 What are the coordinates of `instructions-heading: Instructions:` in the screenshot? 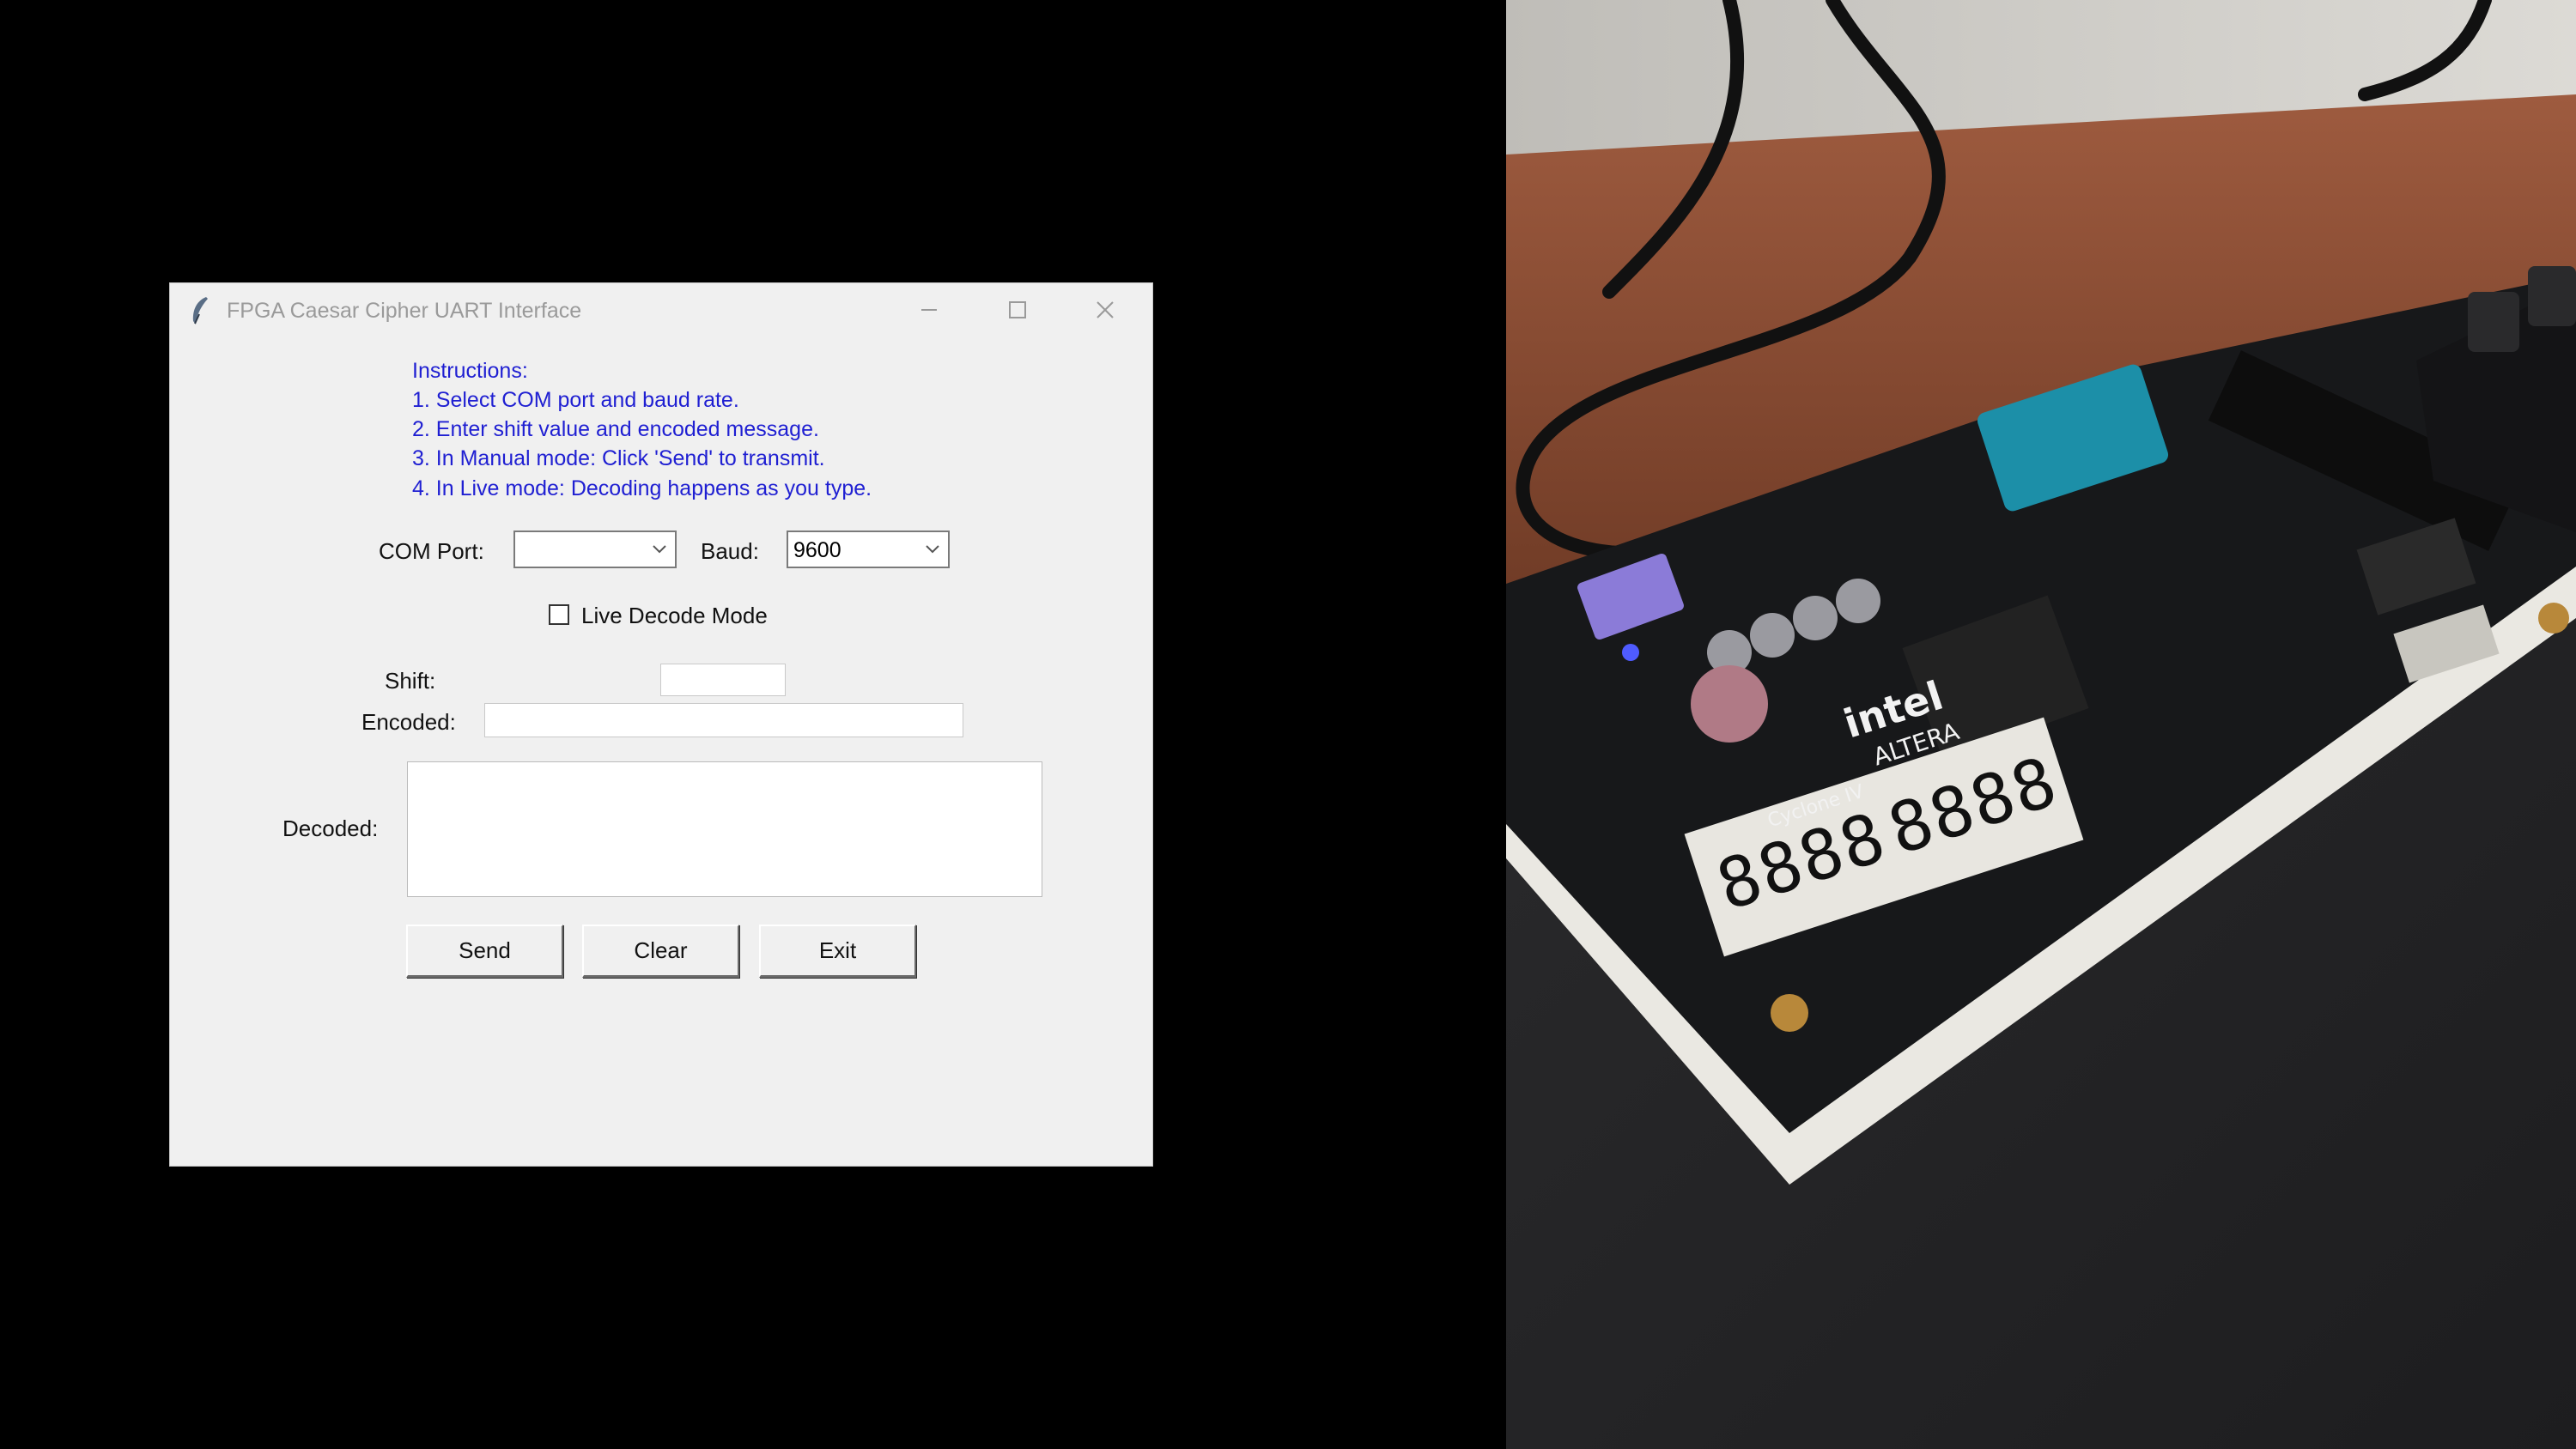 It's located at (470, 371).